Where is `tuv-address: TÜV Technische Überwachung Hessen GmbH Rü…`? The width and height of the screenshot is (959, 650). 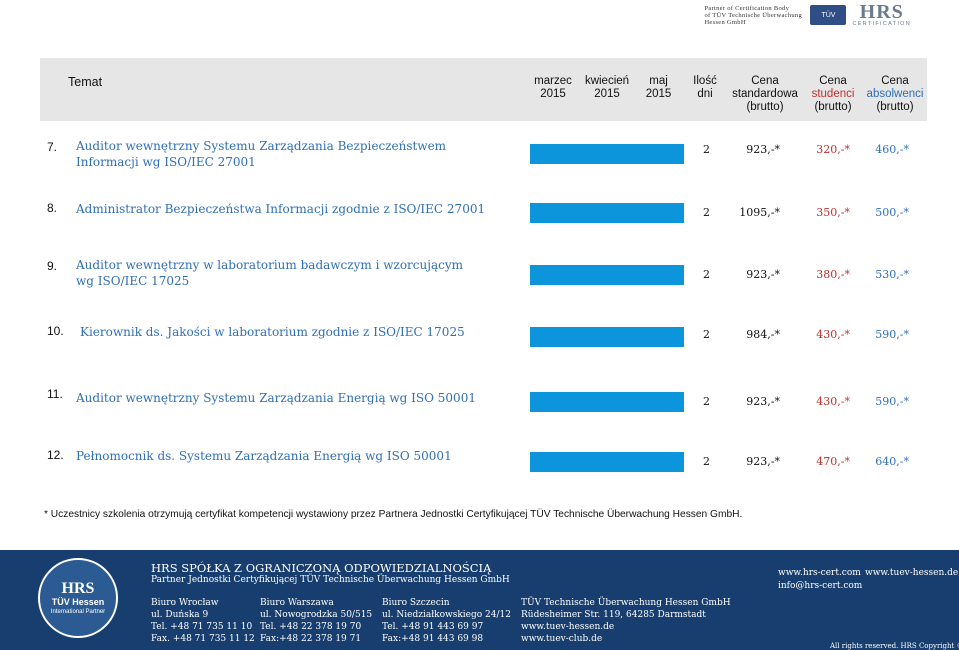 tuv-address: TÜV Technische Überwachung Hessen GmbH Rü… is located at coordinates (626, 621).